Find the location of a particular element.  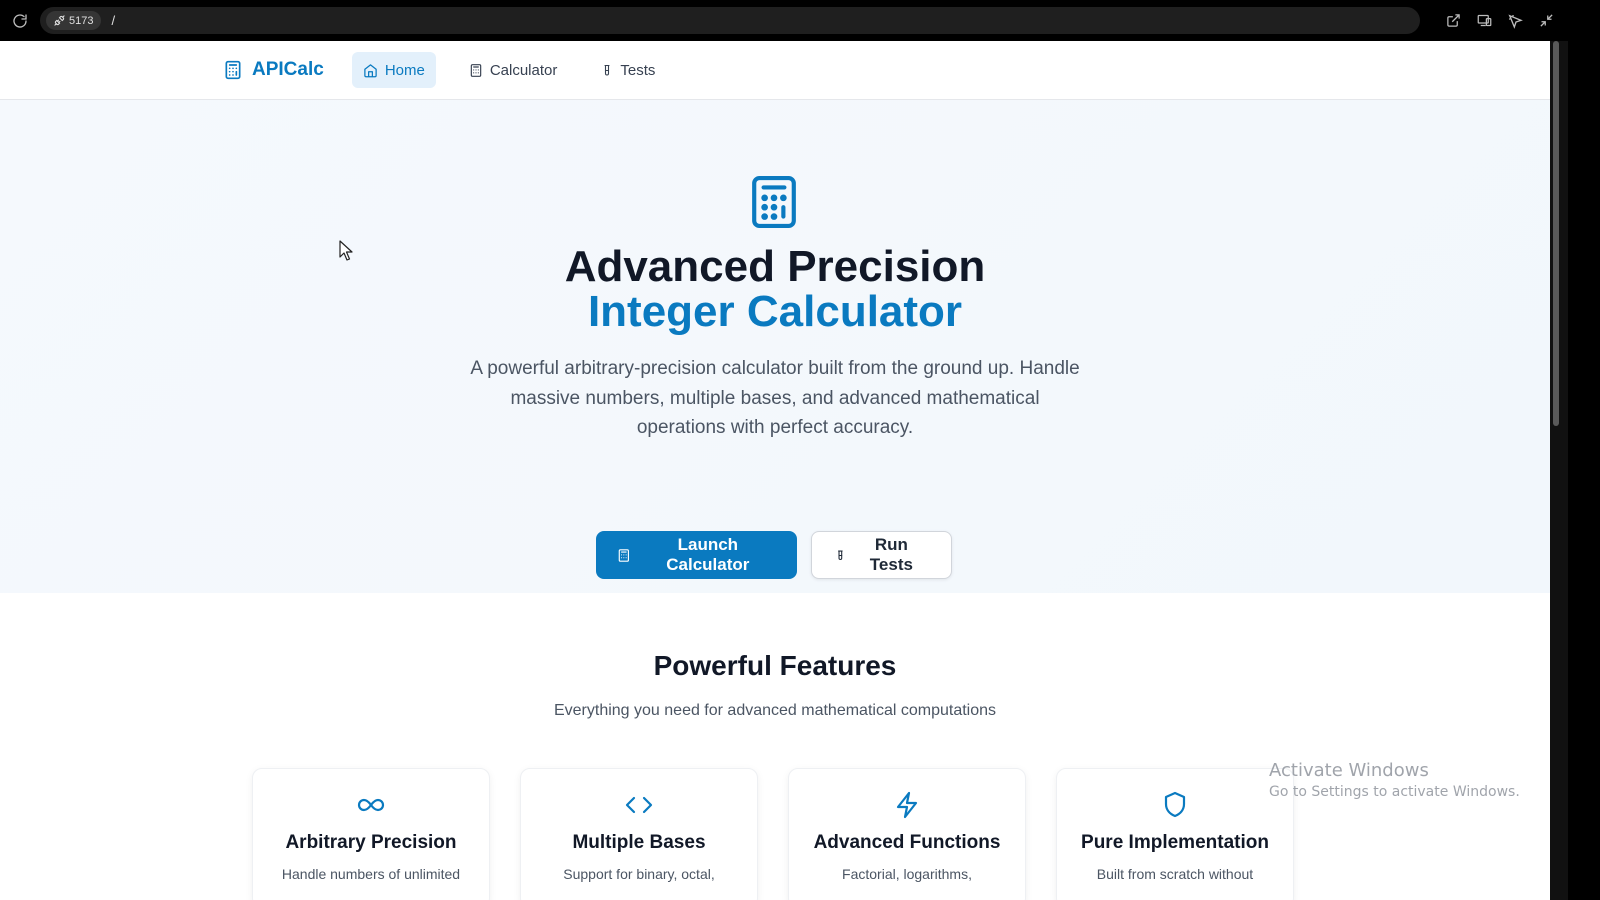

feature-text: Handle numbers of unlimited is located at coordinates (371, 874).